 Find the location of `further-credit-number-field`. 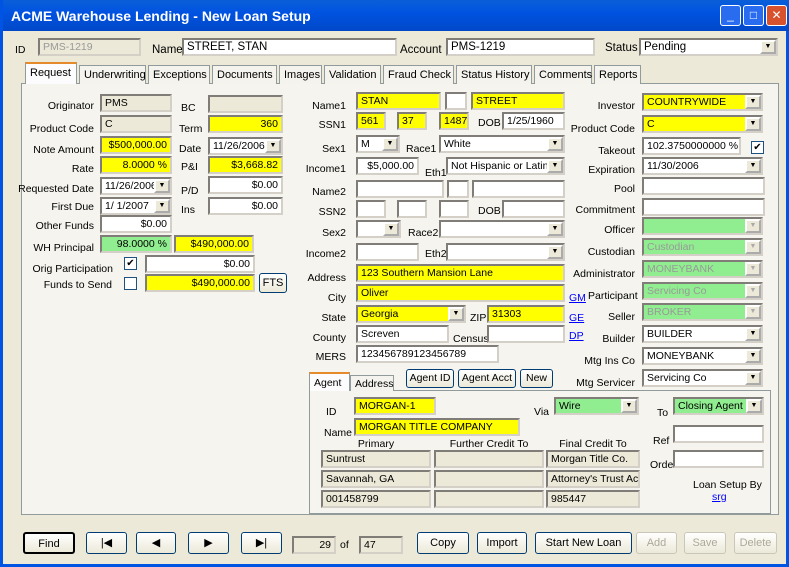

further-credit-number-field is located at coordinates (489, 499).